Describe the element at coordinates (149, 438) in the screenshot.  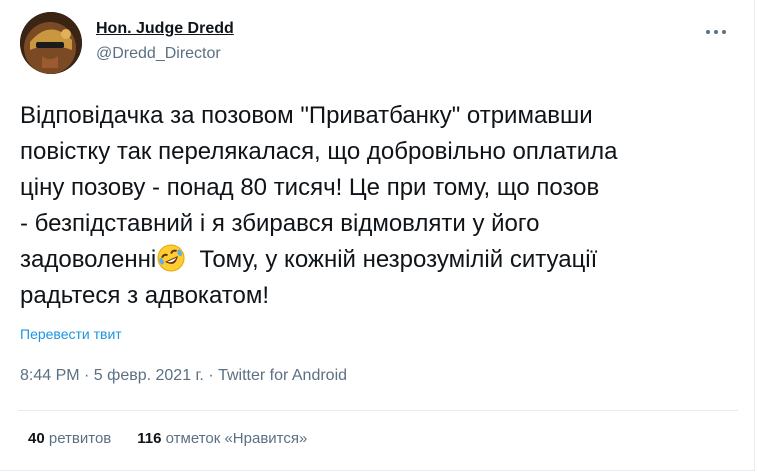
I see `likes-count: 116` at that location.